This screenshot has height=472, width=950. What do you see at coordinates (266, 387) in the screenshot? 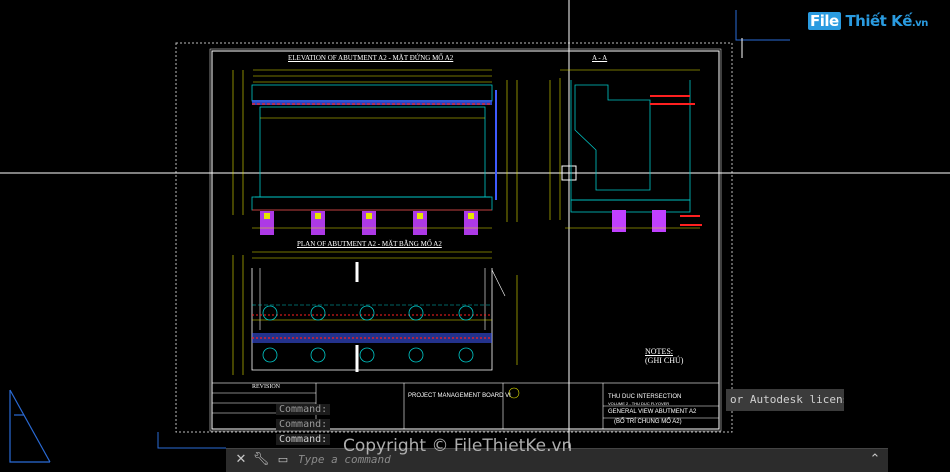
I see `revision-label: REVISION` at bounding box center [266, 387].